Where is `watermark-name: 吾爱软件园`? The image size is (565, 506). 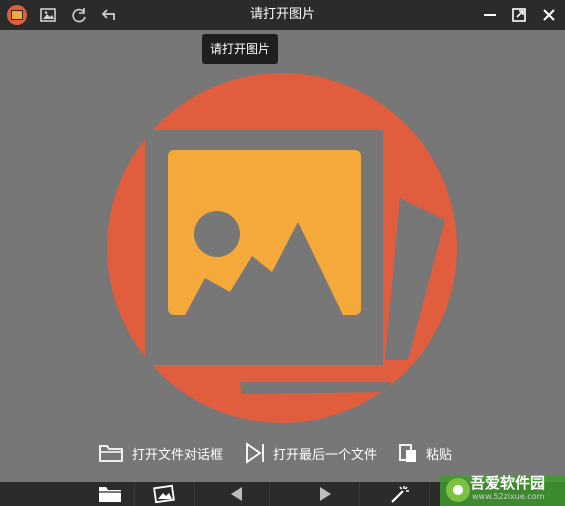
watermark-name: 吾爱软件园 is located at coordinates (508, 483).